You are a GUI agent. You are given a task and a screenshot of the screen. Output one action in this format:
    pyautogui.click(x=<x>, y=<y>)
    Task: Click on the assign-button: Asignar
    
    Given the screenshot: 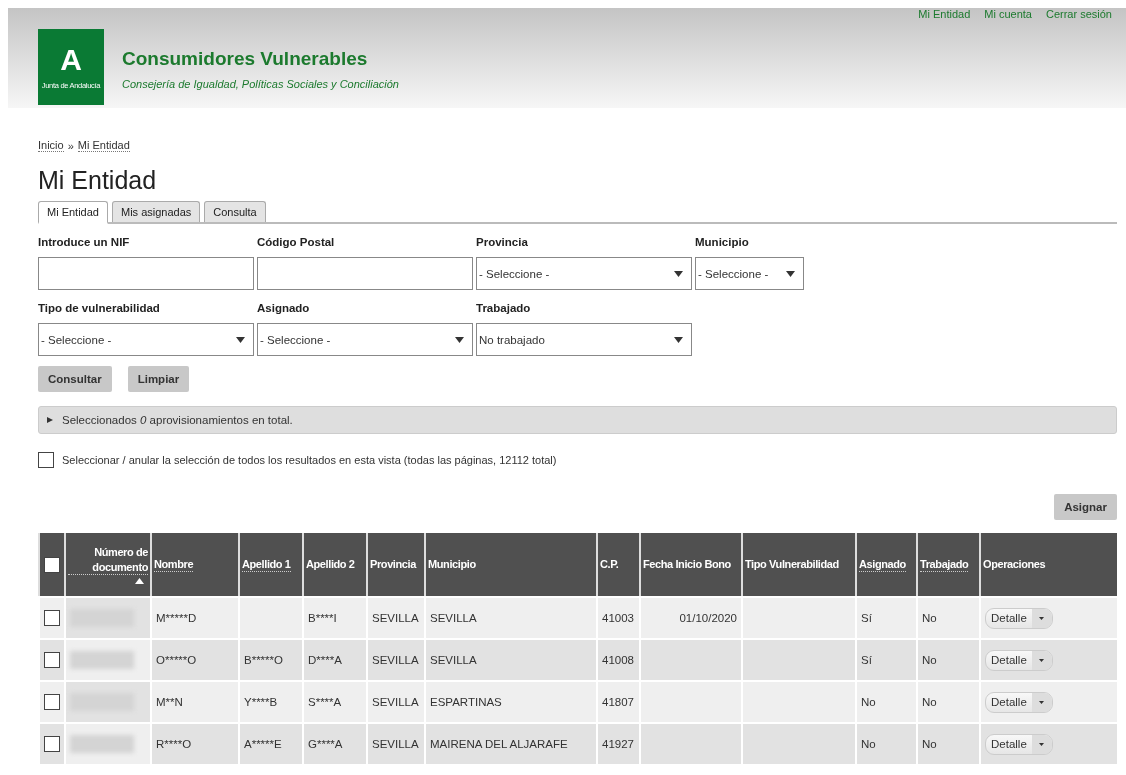 What is the action you would take?
    pyautogui.click(x=1085, y=507)
    